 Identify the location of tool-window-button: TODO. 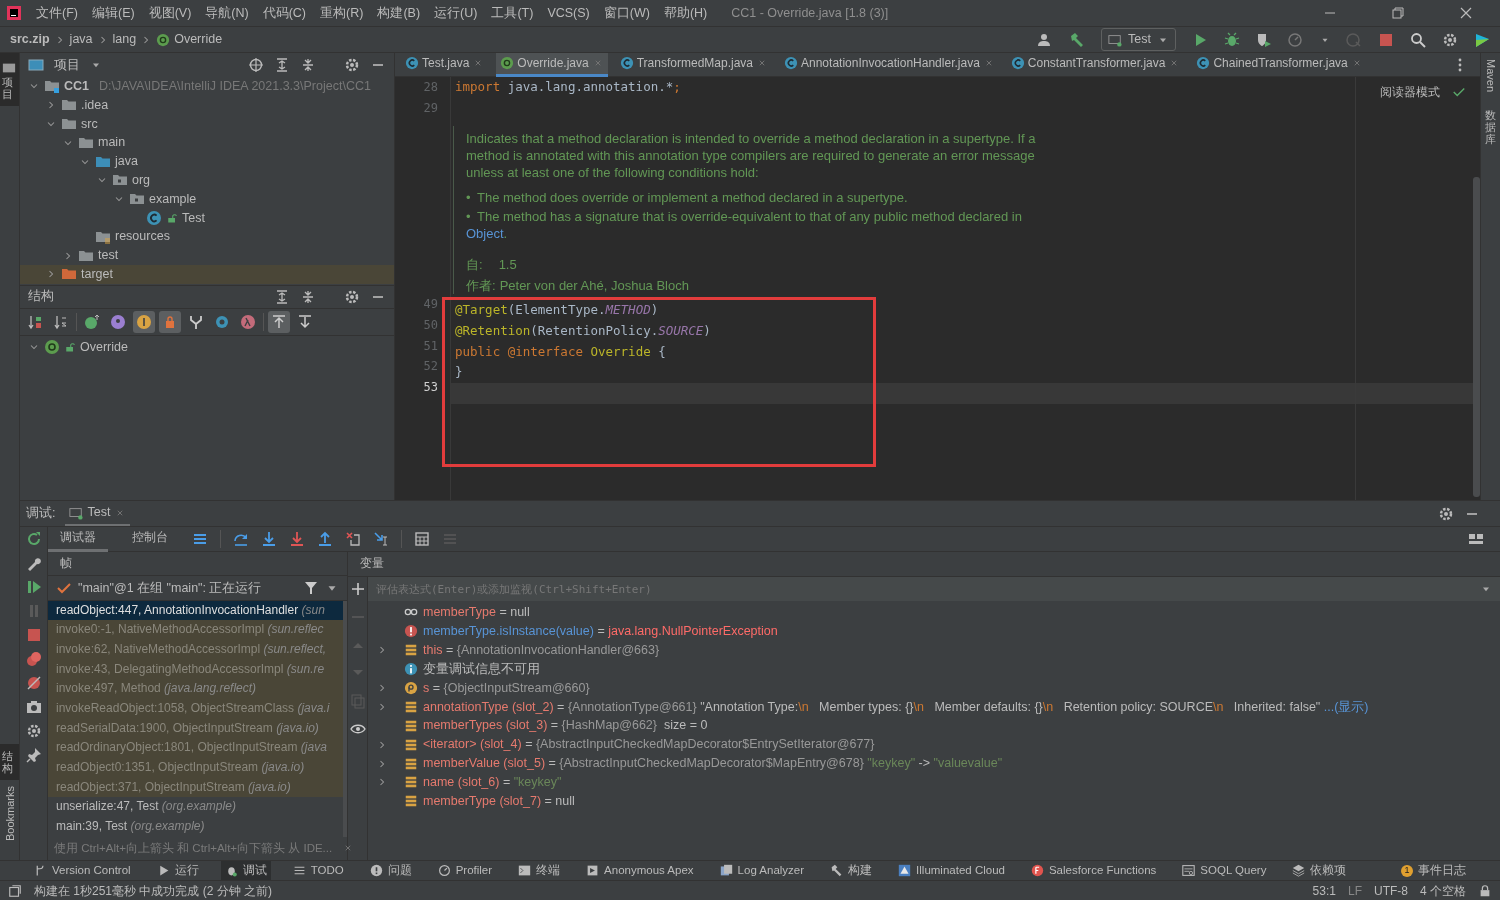
(318, 870).